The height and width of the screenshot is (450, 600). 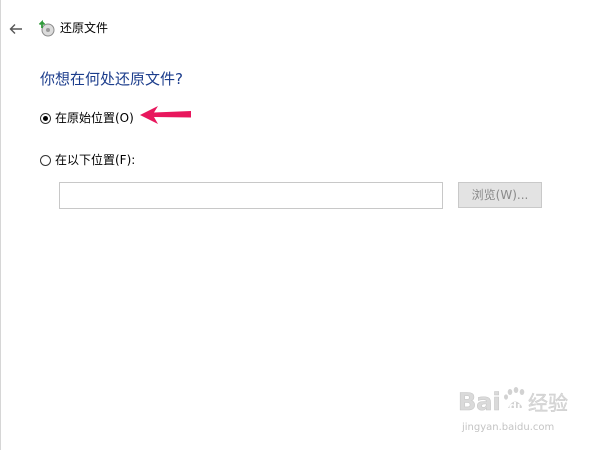 I want to click on back-arrow-icon, so click(x=15, y=29).